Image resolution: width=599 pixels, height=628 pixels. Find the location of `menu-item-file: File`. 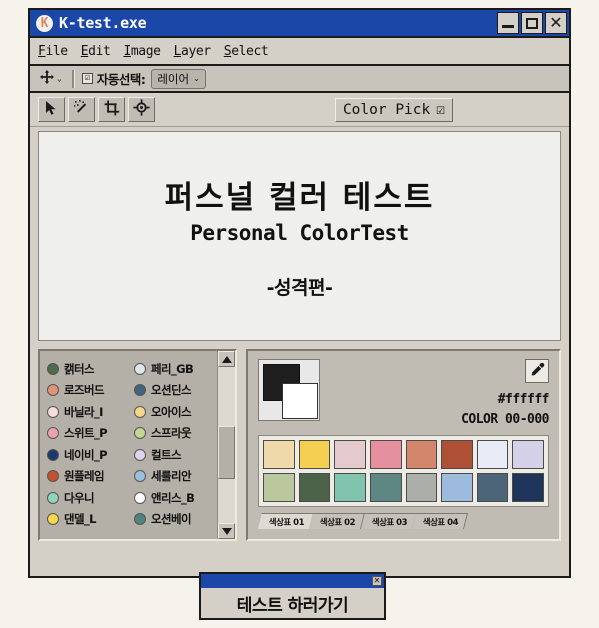

menu-item-file: File is located at coordinates (53, 51).